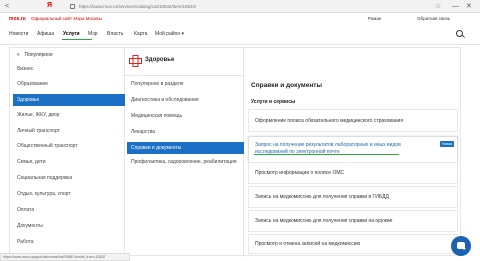 This screenshot has width=480, height=261. What do you see at coordinates (69, 100) in the screenshot?
I see `category-item-health: Здоровье` at bounding box center [69, 100].